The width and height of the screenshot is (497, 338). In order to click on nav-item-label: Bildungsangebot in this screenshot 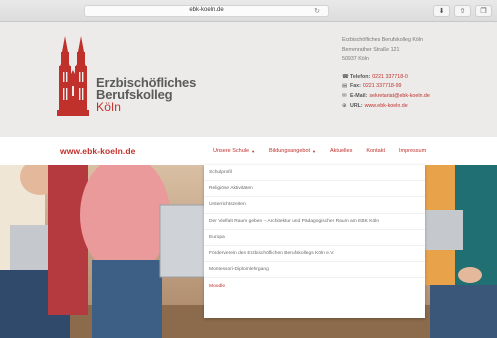, I will do `click(290, 151)`.